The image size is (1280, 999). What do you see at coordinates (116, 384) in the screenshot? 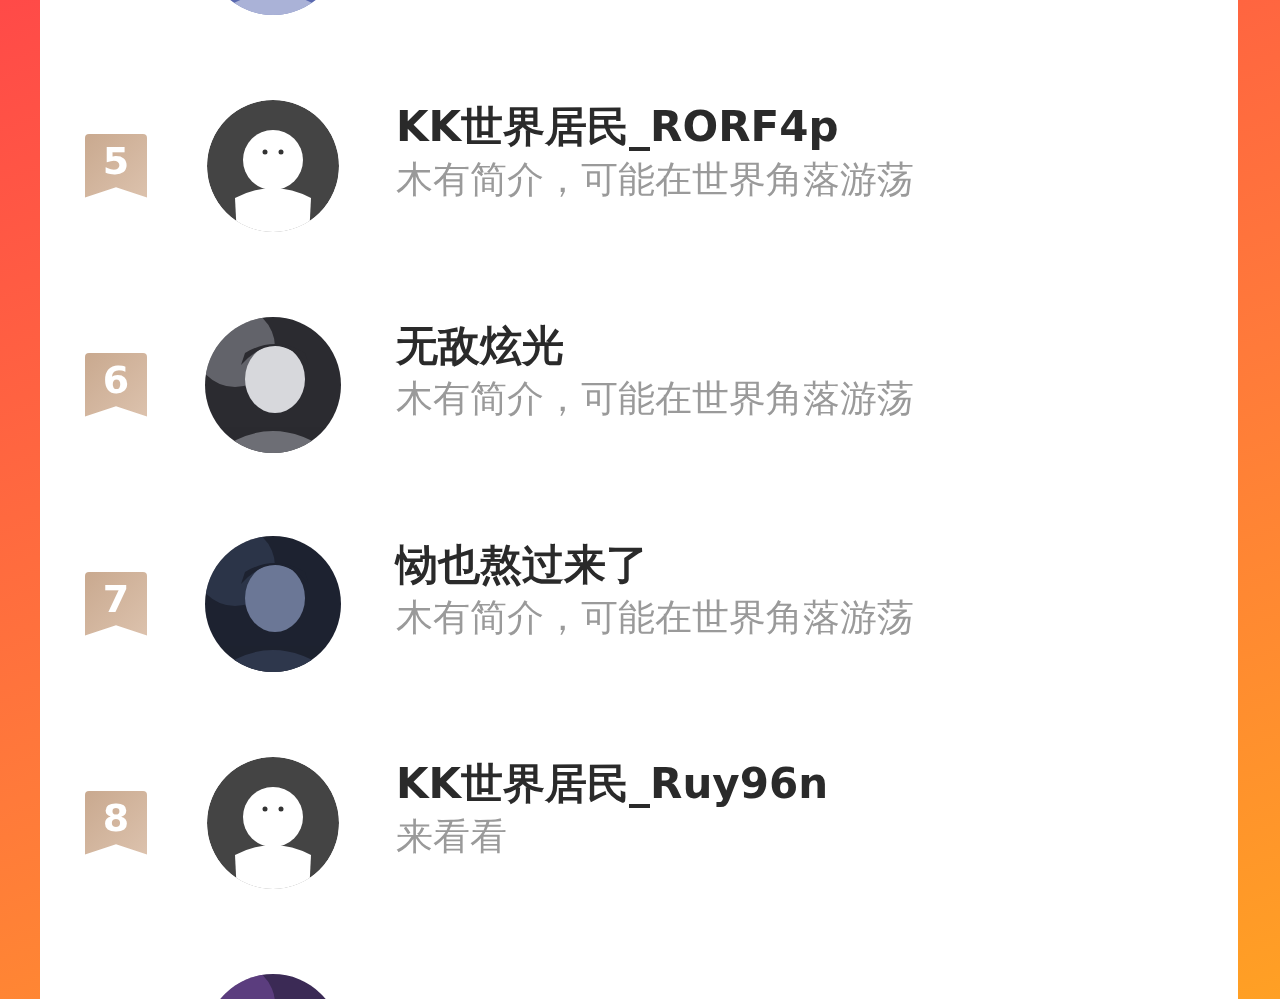
I see `rank-badge: 6` at bounding box center [116, 384].